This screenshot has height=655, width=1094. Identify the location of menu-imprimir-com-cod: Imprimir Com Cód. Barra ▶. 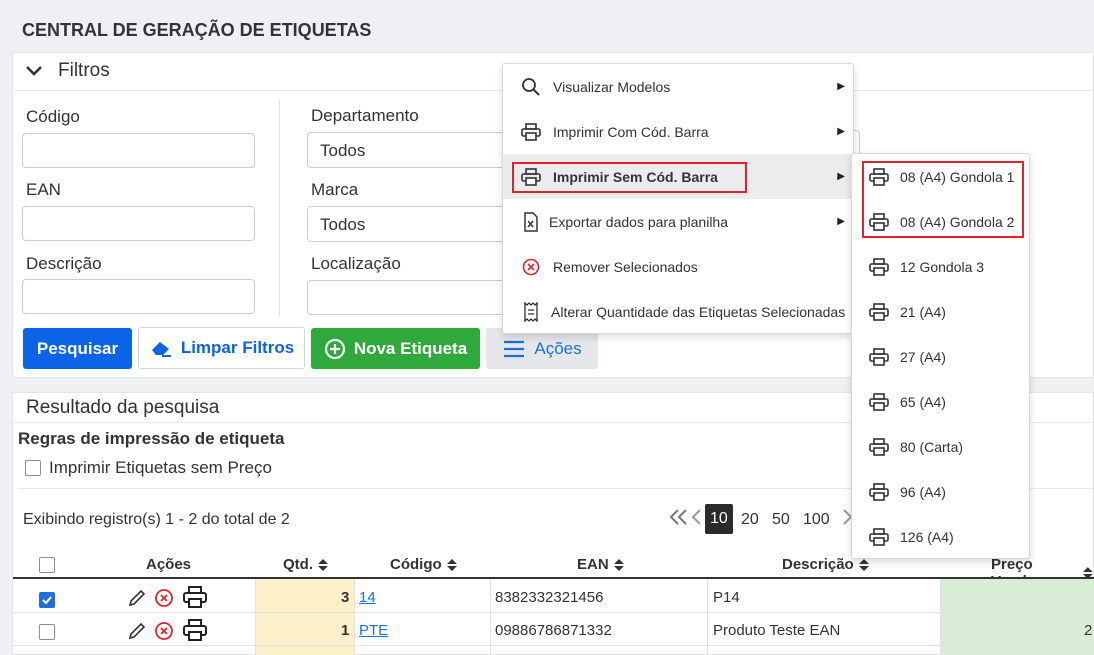
(678, 131).